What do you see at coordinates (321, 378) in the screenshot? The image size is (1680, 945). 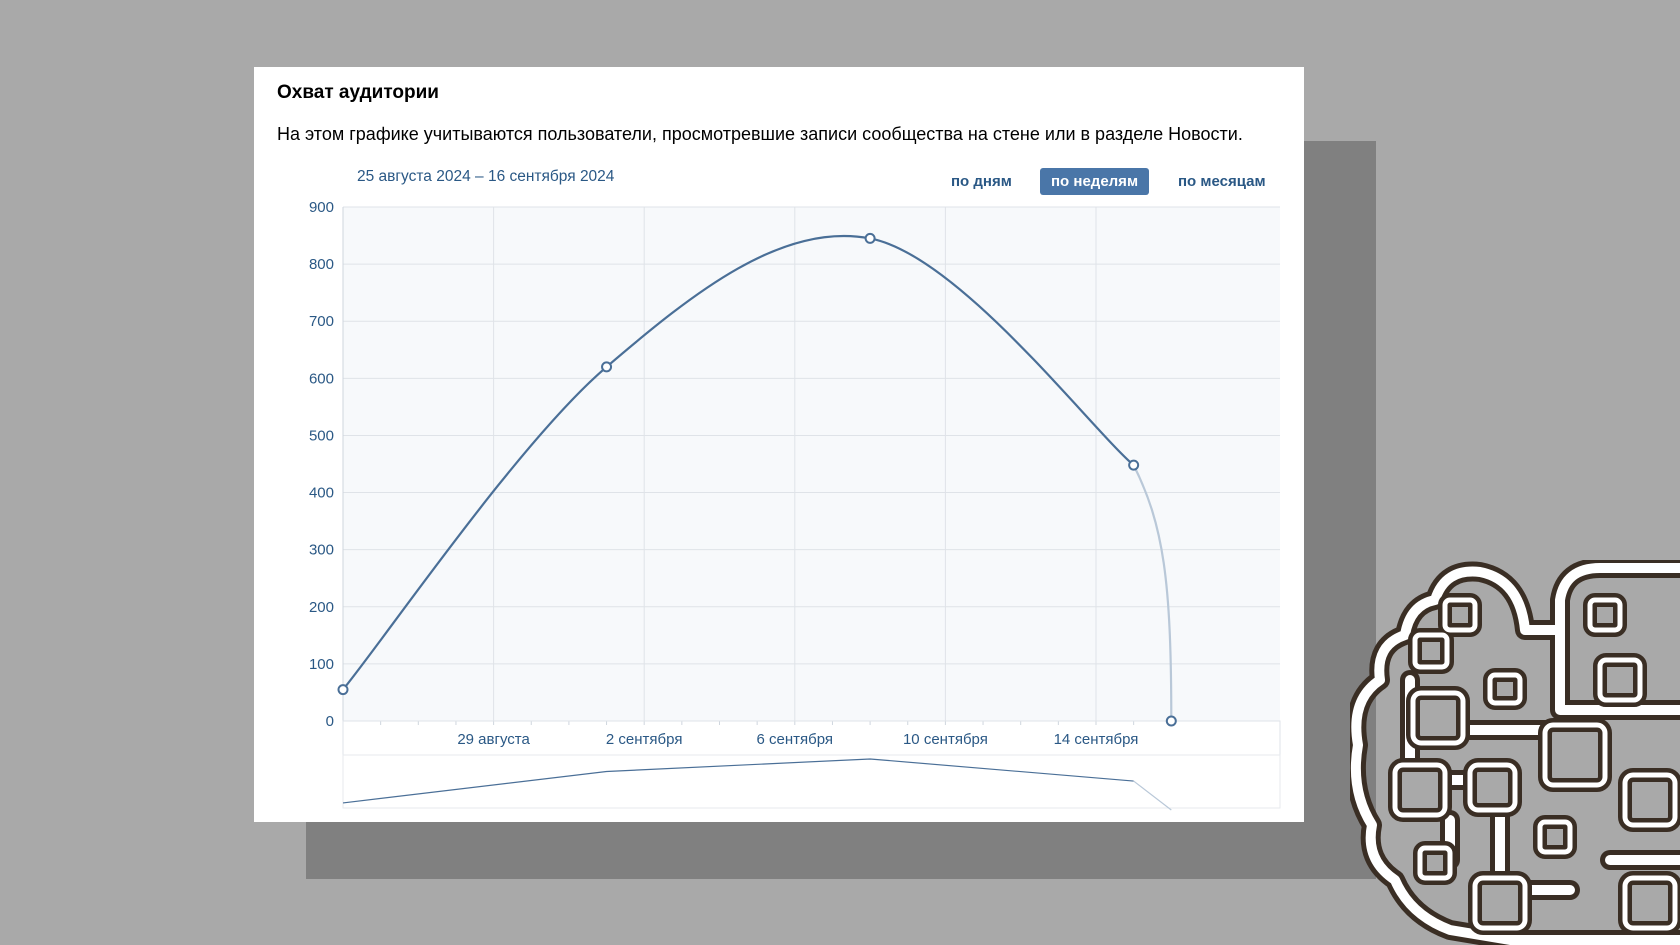 I see `y-tick-label: 600` at bounding box center [321, 378].